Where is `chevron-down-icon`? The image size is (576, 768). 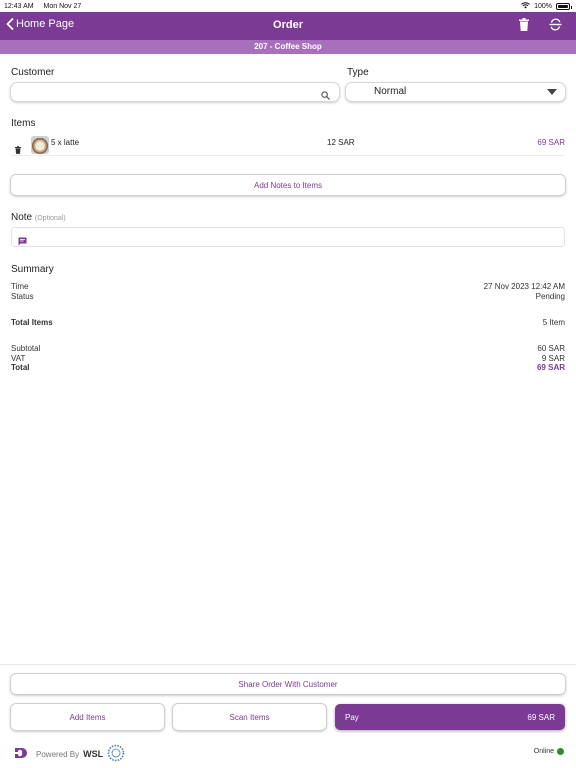
chevron-down-icon is located at coordinates (552, 92).